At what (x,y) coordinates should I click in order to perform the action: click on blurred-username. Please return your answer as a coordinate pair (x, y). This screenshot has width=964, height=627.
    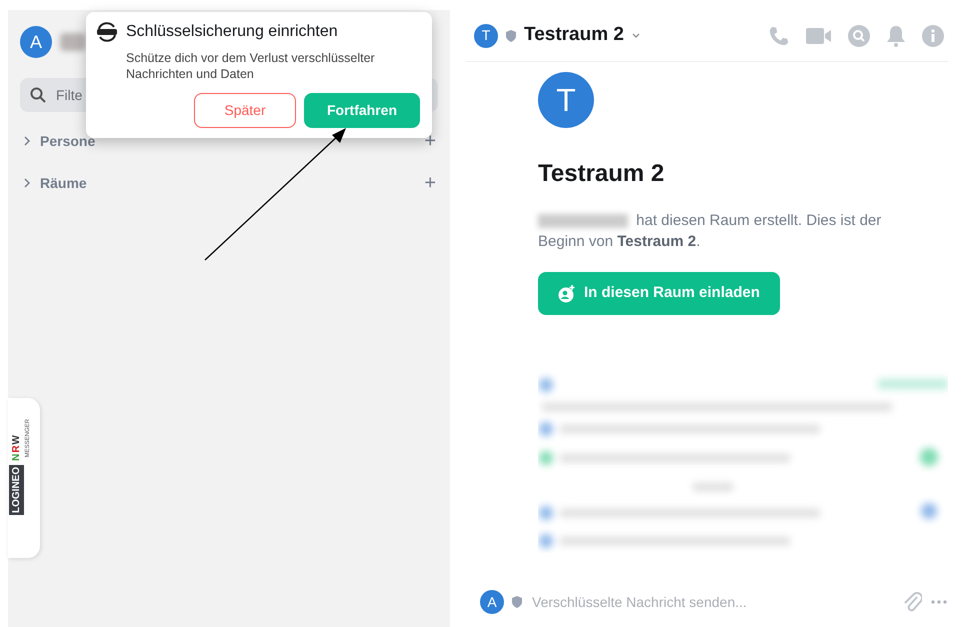
    Looking at the image, I should click on (73, 42).